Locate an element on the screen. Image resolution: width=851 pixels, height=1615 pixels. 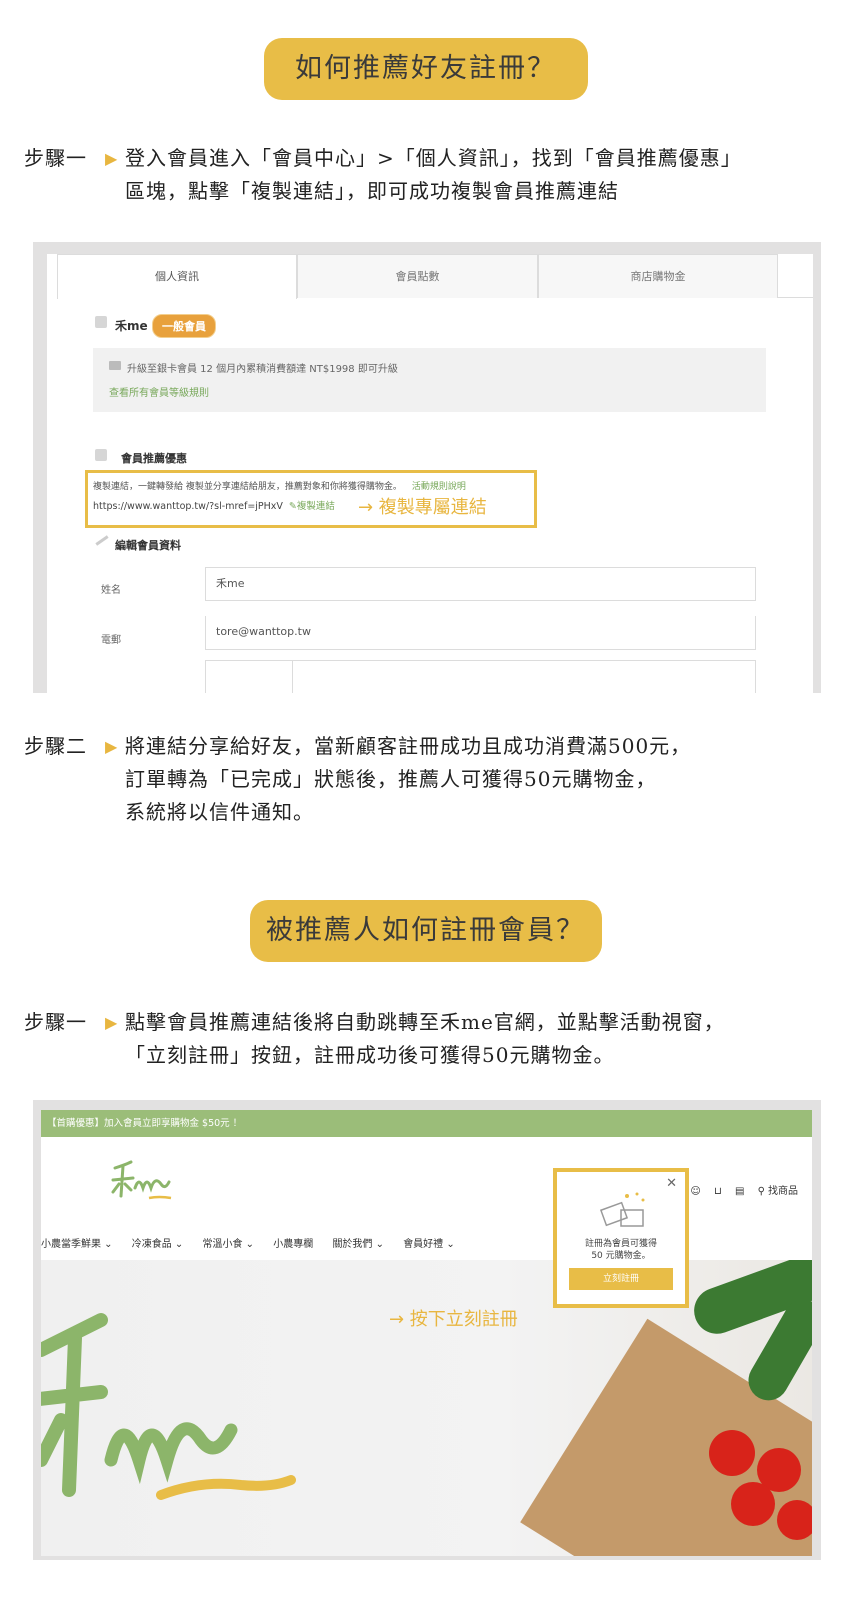
site-logo is located at coordinates (149, 1183).